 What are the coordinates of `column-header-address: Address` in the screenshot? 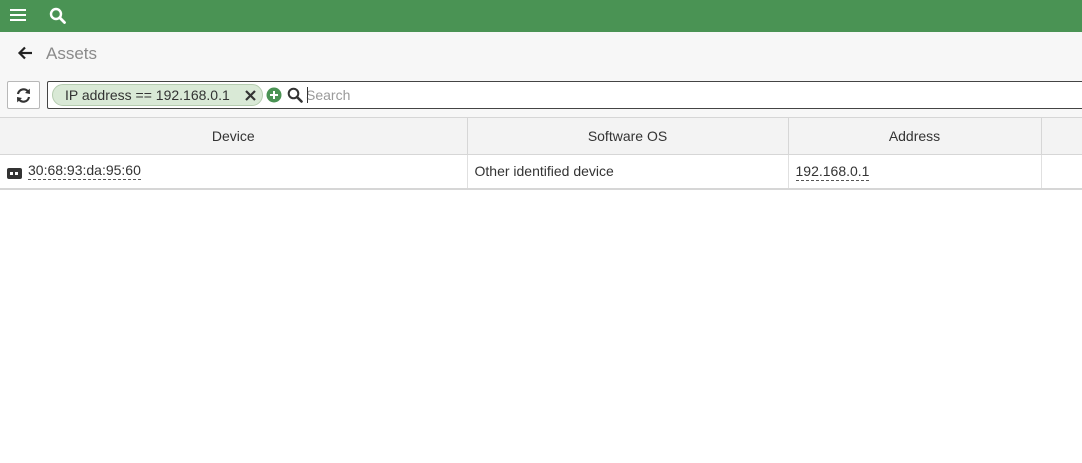 It's located at (915, 136).